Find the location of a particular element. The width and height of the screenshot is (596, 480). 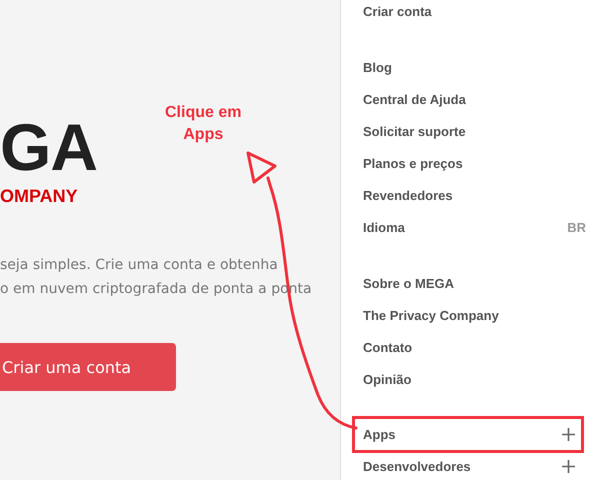

logo-text: GA is located at coordinates (48, 147).